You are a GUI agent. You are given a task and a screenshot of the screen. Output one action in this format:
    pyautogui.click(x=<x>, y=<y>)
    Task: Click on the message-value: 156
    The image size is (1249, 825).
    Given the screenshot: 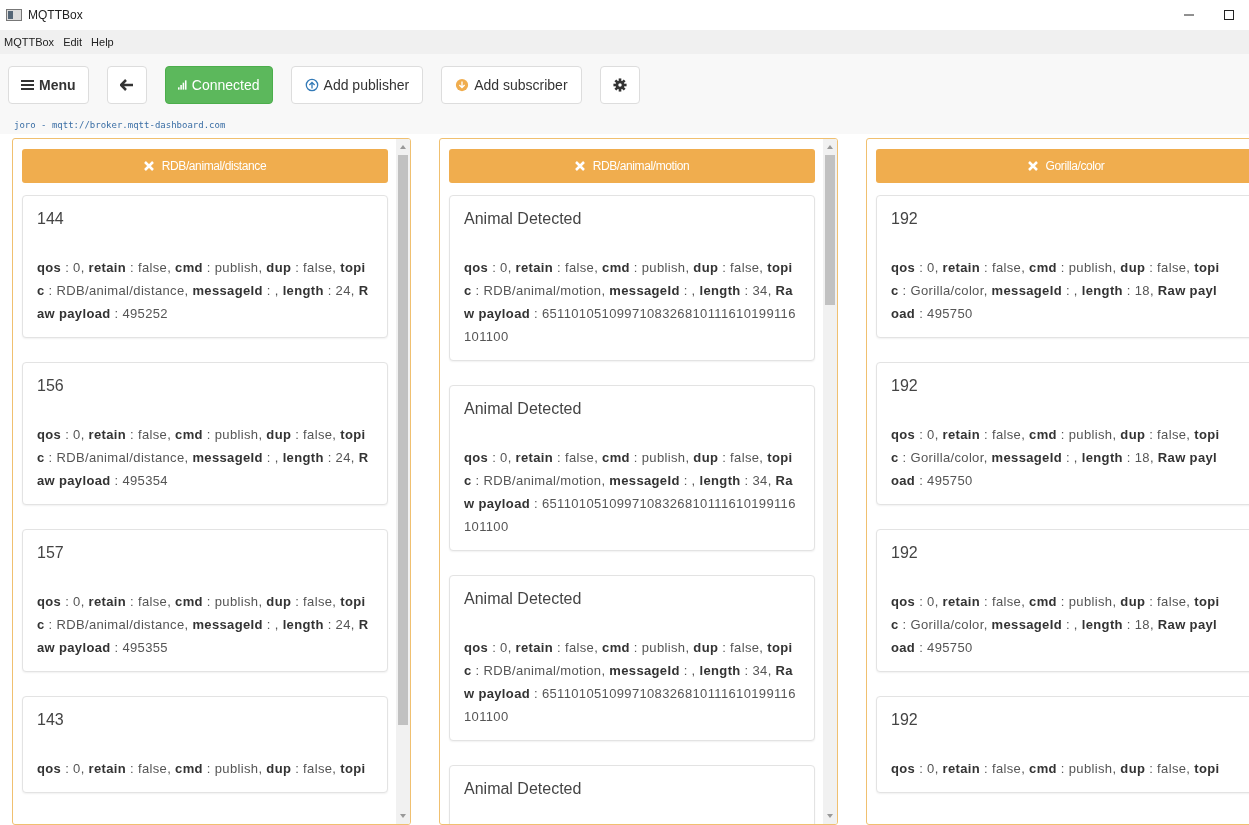 What is the action you would take?
    pyautogui.click(x=51, y=386)
    